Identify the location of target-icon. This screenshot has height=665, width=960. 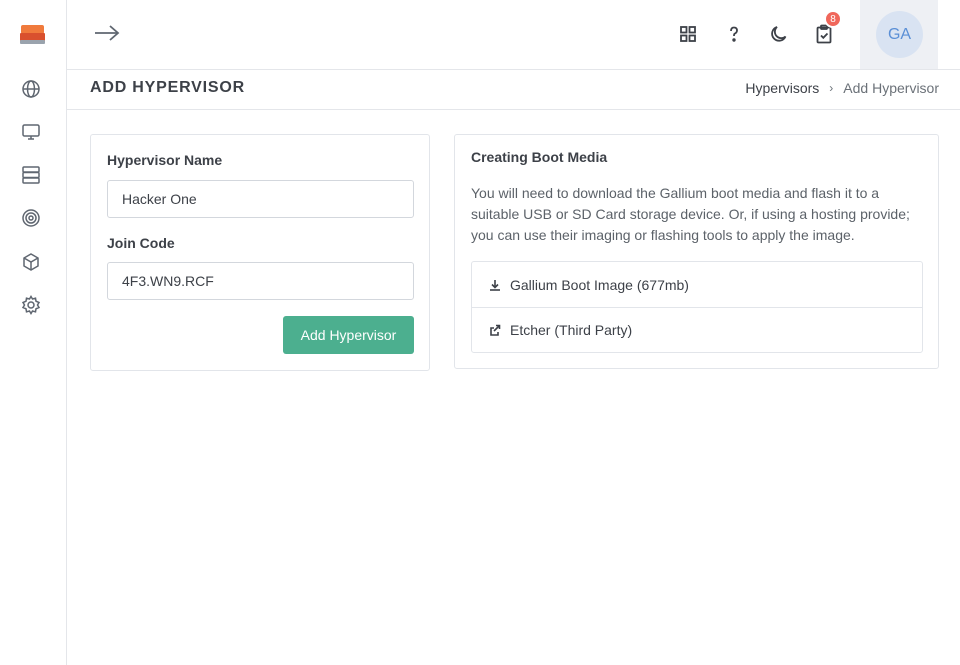
(31, 218).